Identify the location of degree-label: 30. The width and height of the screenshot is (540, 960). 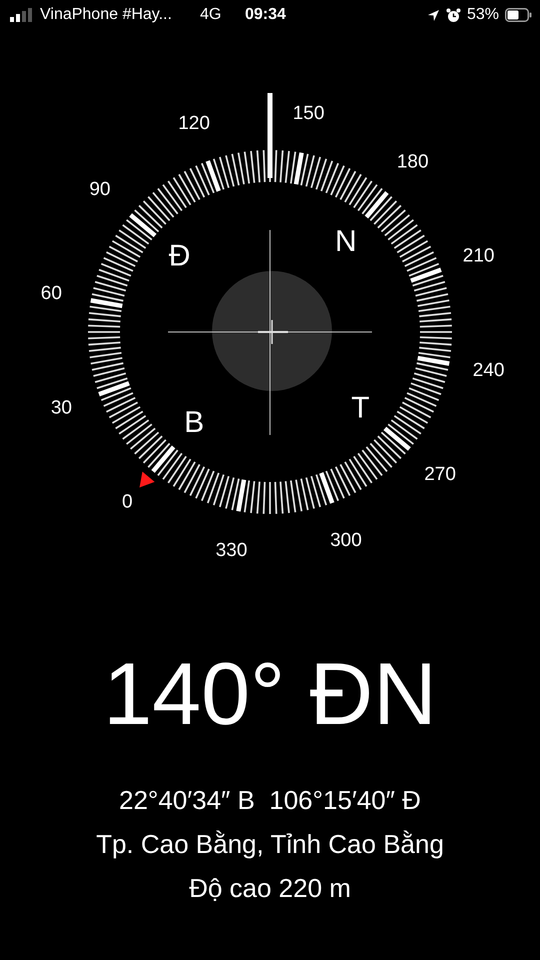
(61, 407).